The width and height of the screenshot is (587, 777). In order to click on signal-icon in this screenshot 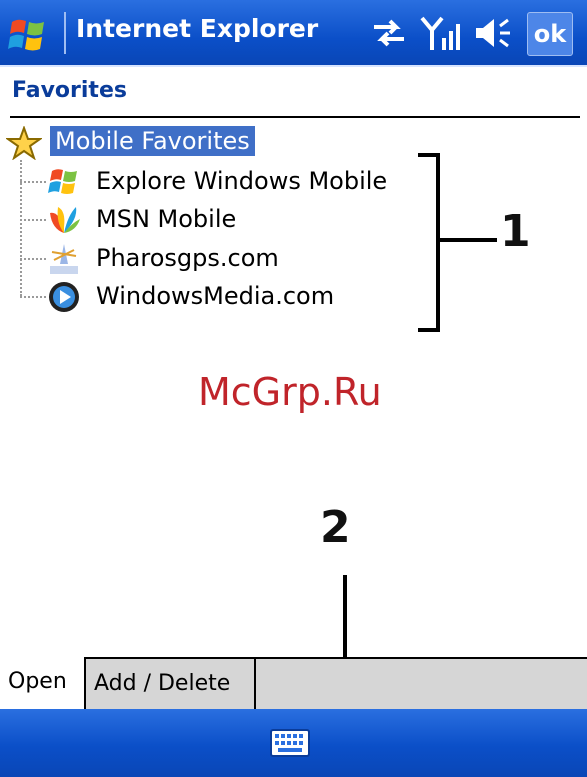, I will do `click(442, 33)`.